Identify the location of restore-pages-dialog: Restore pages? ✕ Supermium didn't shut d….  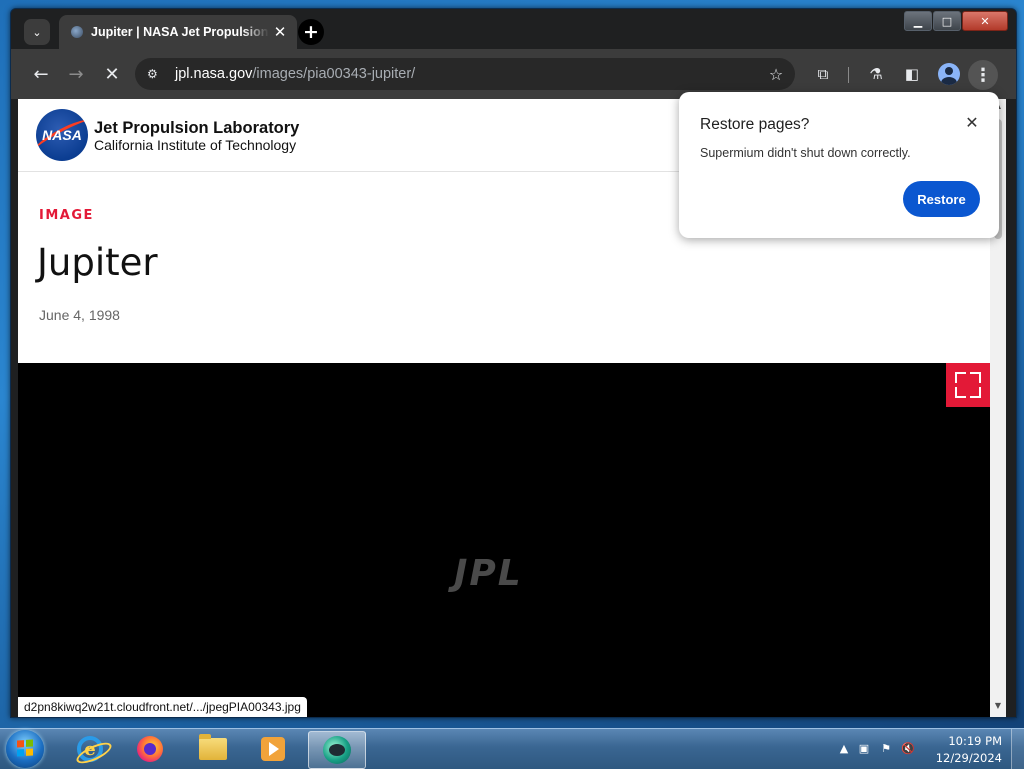
(839, 165).